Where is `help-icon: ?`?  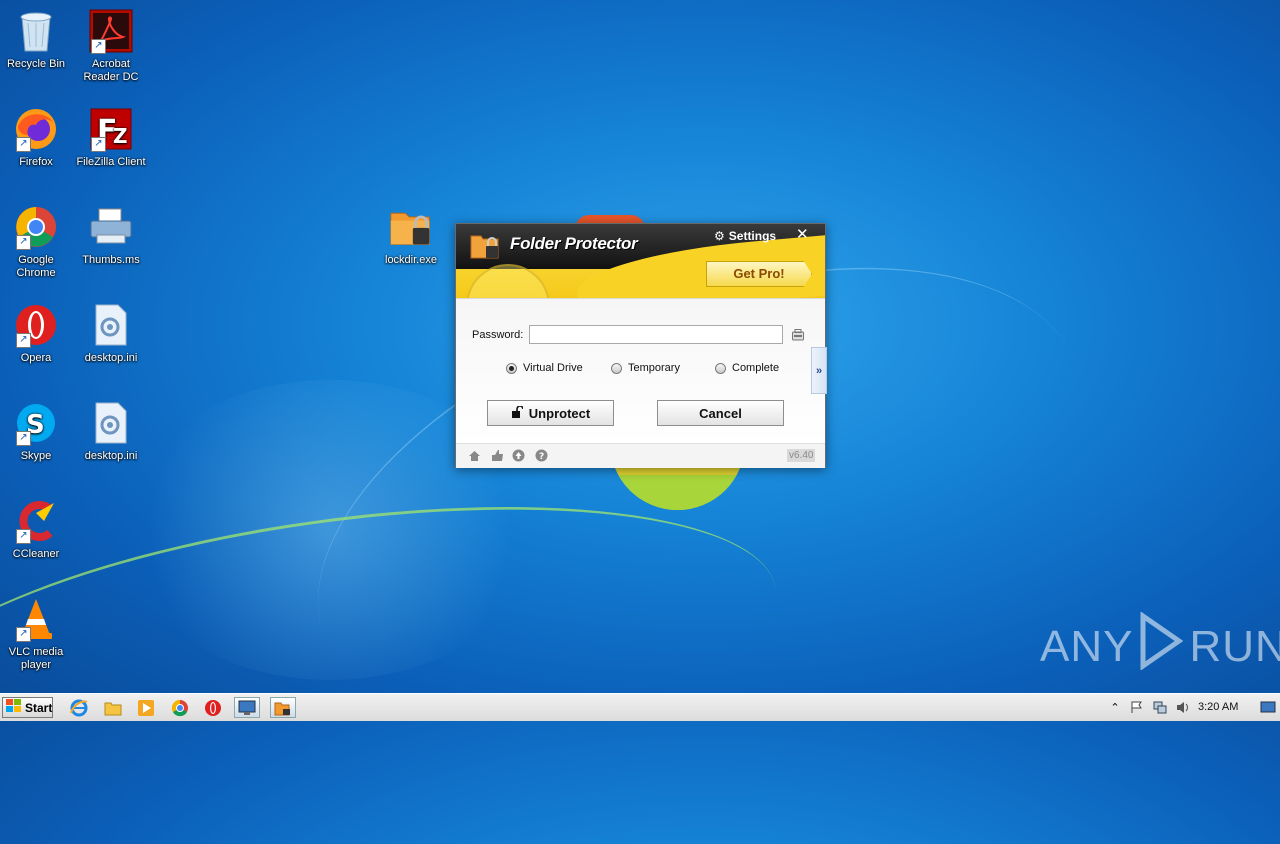 help-icon: ? is located at coordinates (541, 455).